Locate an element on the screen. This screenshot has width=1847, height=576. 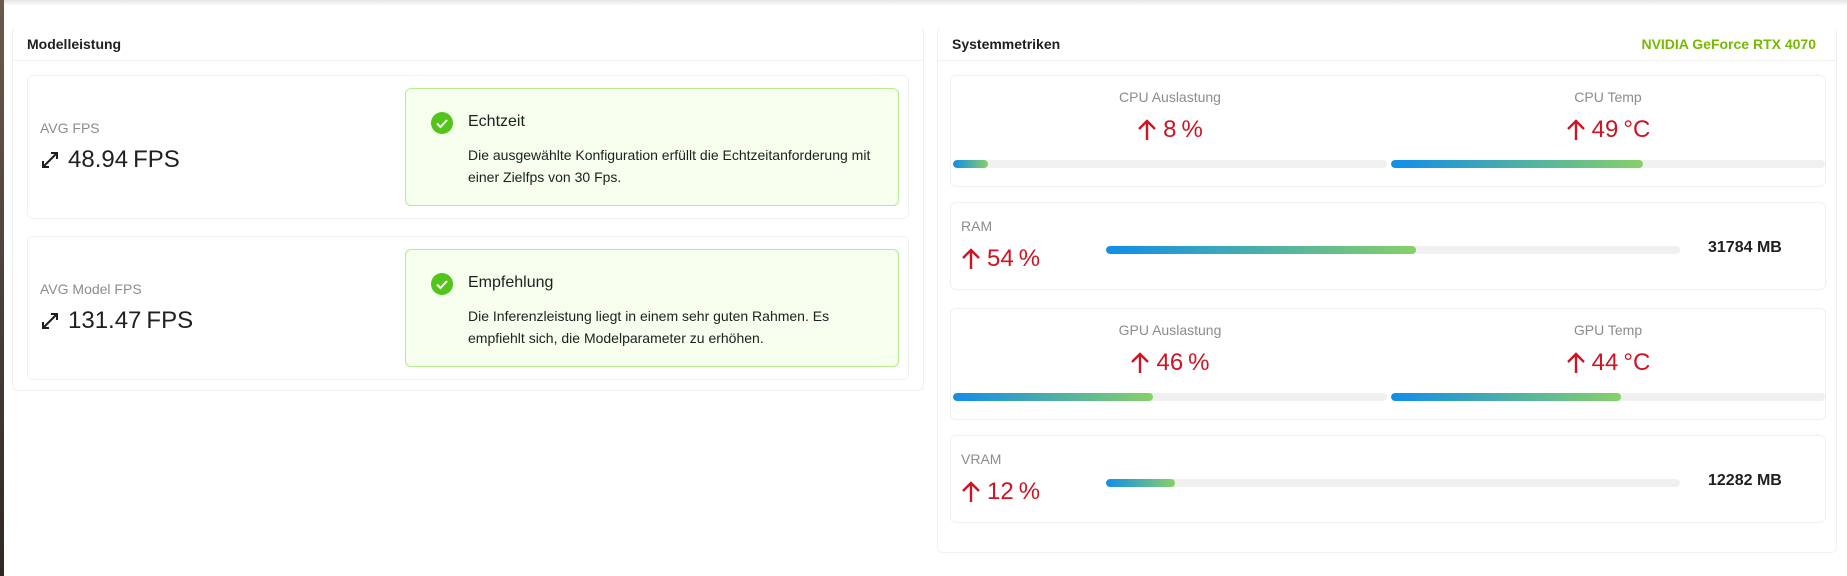
window-edge is located at coordinates (2, 288).